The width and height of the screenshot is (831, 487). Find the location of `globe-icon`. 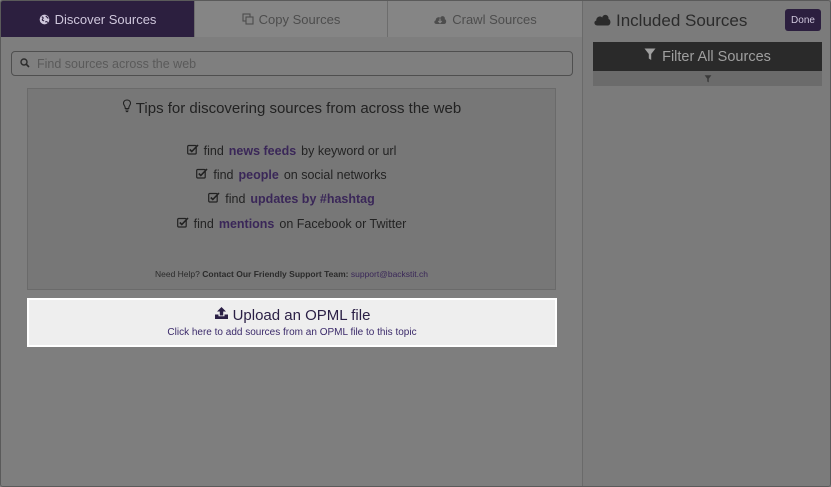

globe-icon is located at coordinates (44, 19).